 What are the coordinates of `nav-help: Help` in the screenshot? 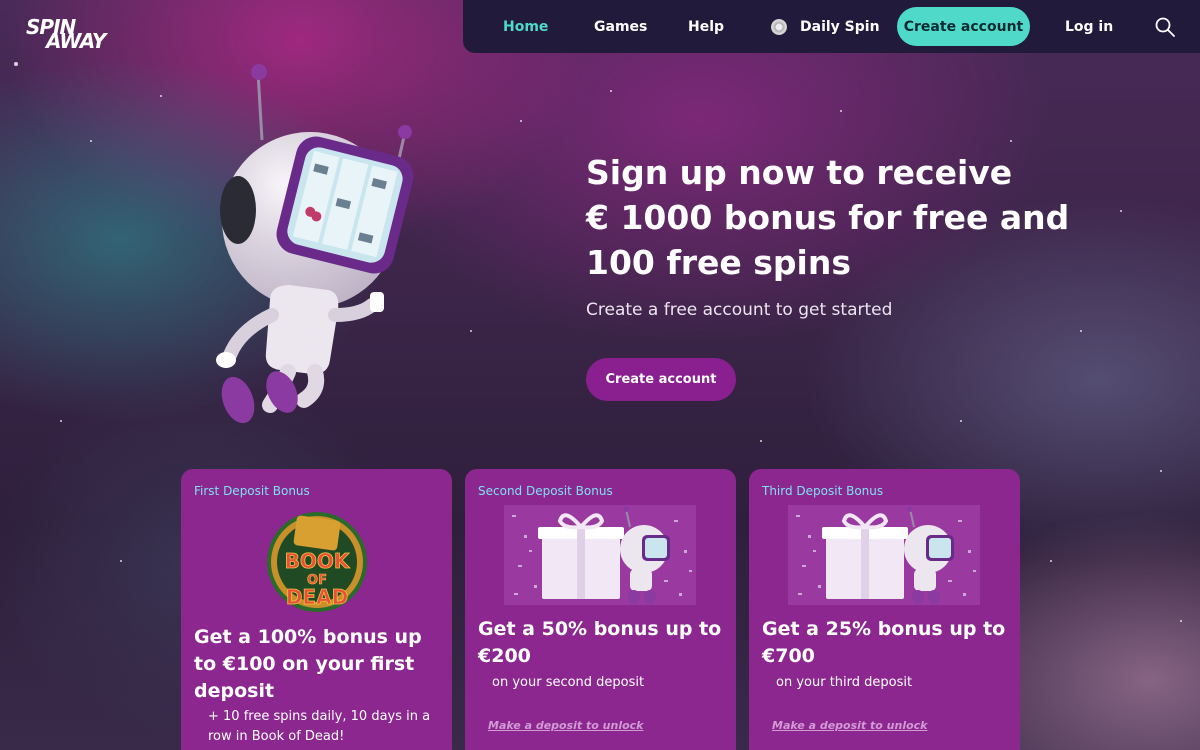 It's located at (706, 26).